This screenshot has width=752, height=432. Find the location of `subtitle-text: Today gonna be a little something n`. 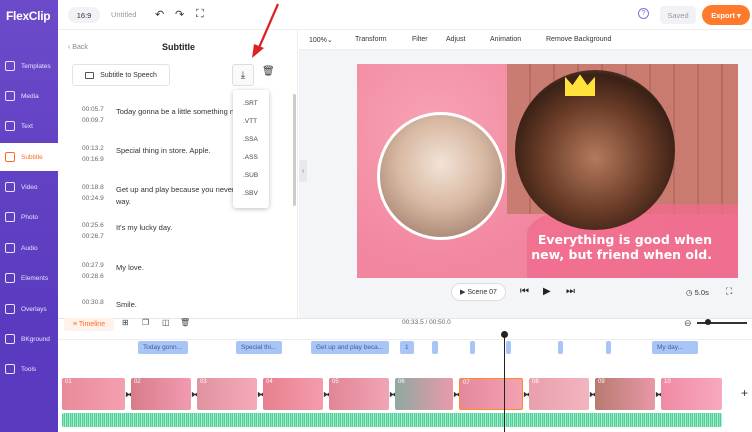

subtitle-text: Today gonna be a little something n is located at coordinates (176, 112).